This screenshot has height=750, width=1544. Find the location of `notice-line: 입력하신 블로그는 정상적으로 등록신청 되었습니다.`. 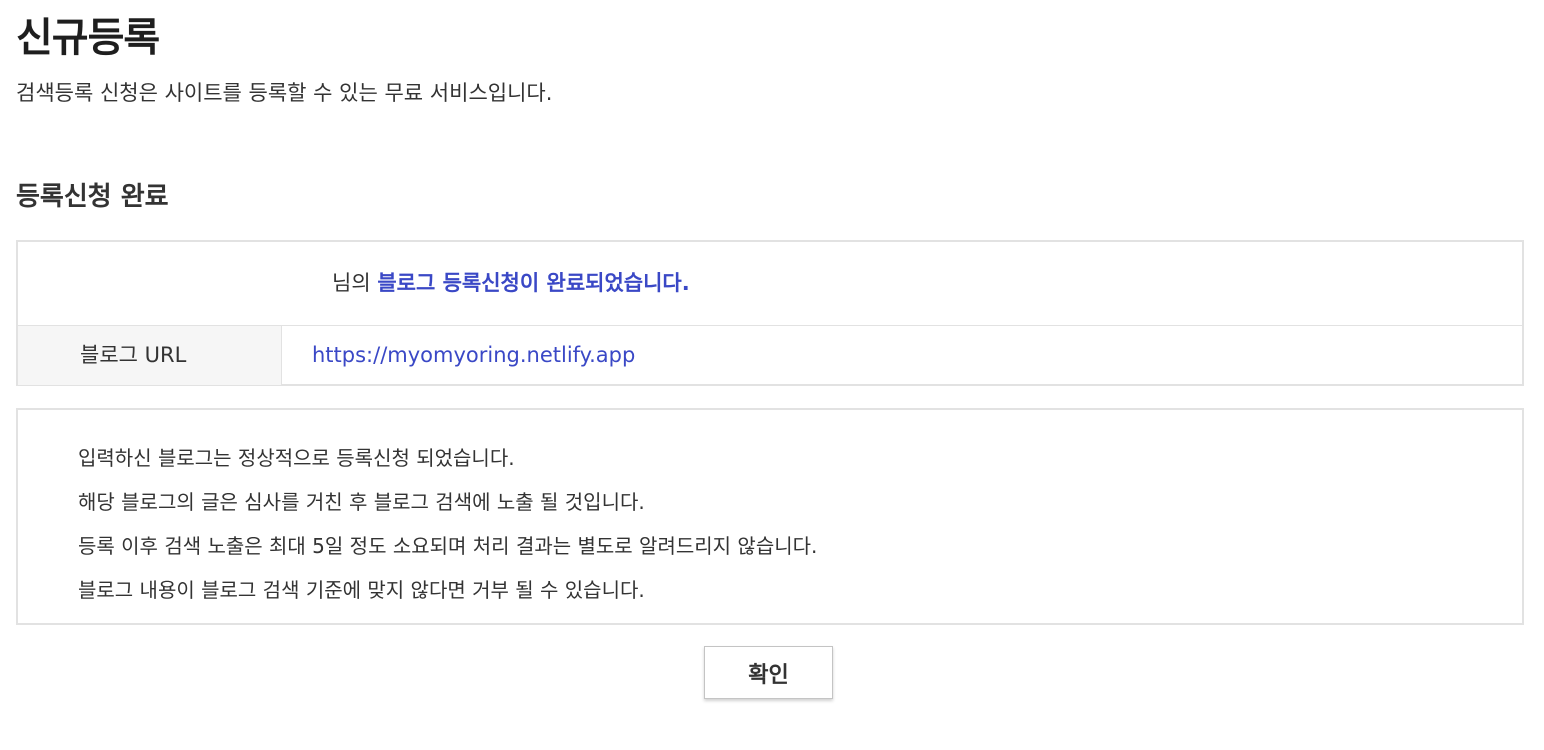

notice-line: 입력하신 블로그는 정상적으로 등록신청 되었습니다. is located at coordinates (296, 458).